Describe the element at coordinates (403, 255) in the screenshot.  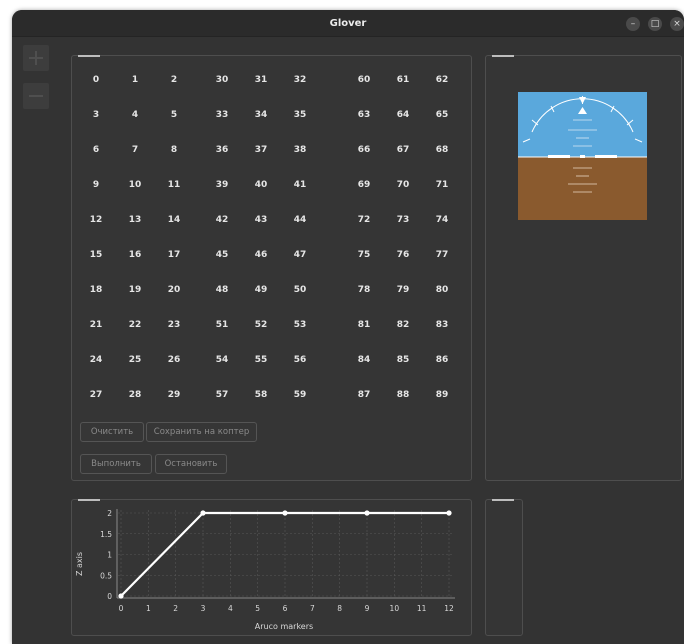
I see `marker-76: 76` at that location.